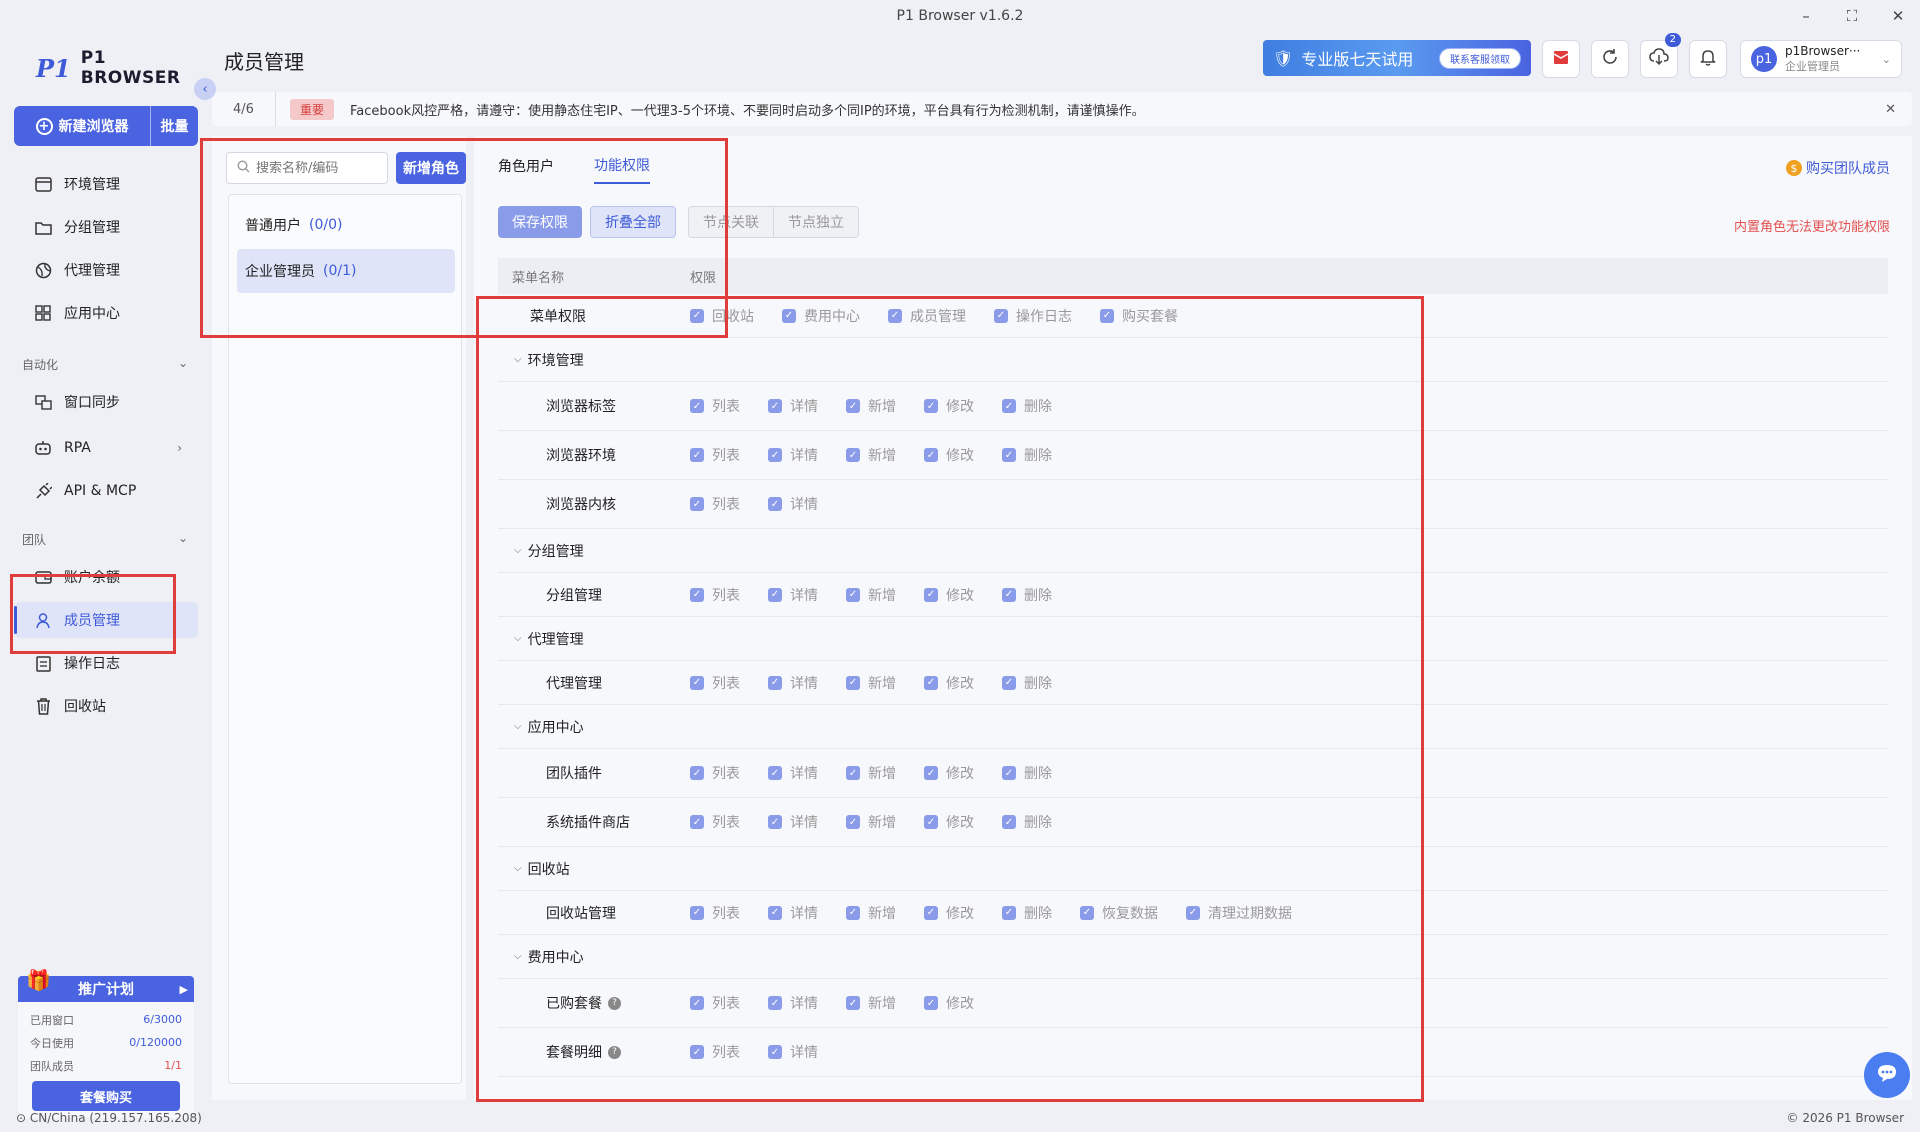 The width and height of the screenshot is (1920, 1132). Describe the element at coordinates (1239, 913) in the screenshot. I see `permission-checkbox: ✓ 清理过期数据` at that location.